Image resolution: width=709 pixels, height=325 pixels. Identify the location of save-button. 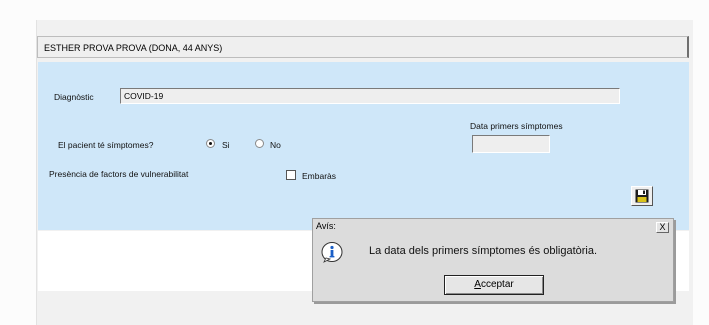
(642, 196).